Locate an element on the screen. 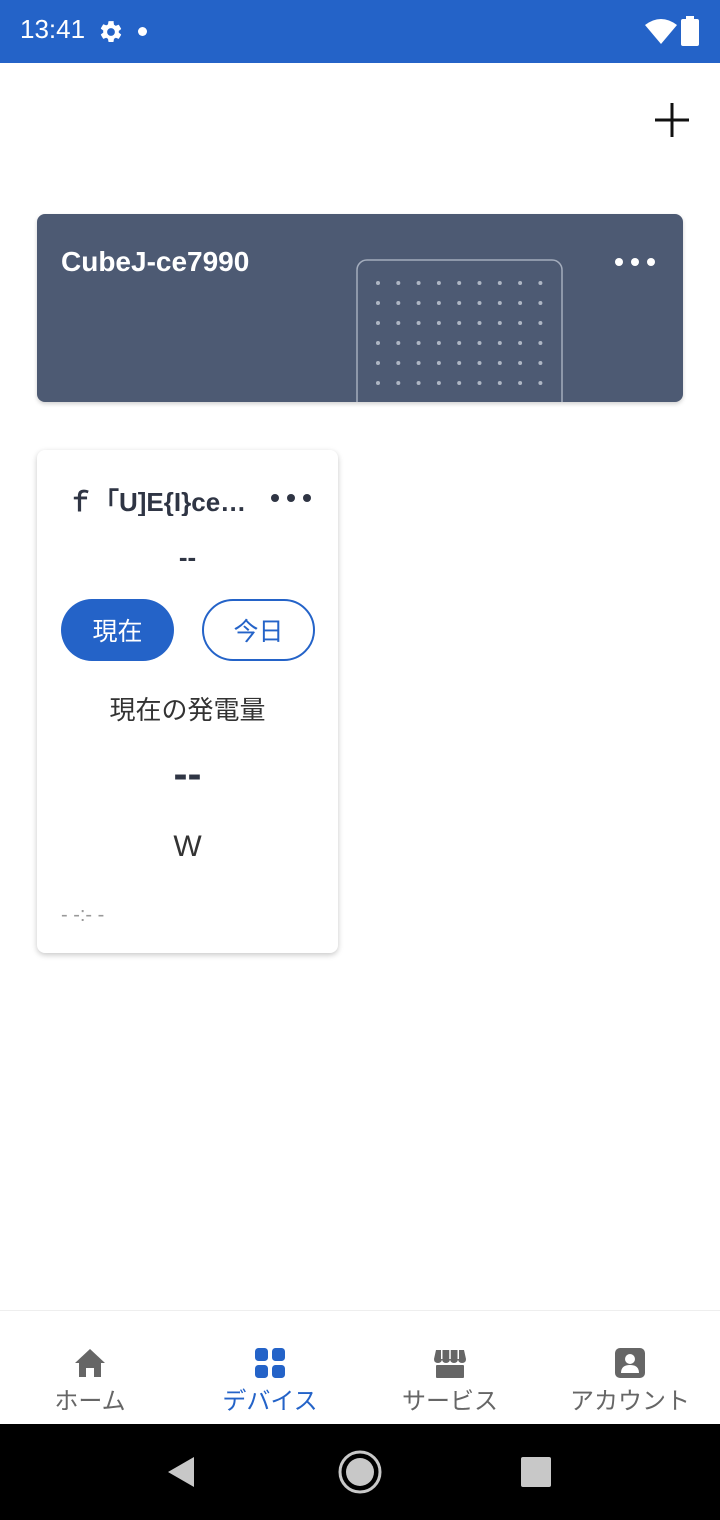  device-name: CubeJ-ce7990 is located at coordinates (155, 261).